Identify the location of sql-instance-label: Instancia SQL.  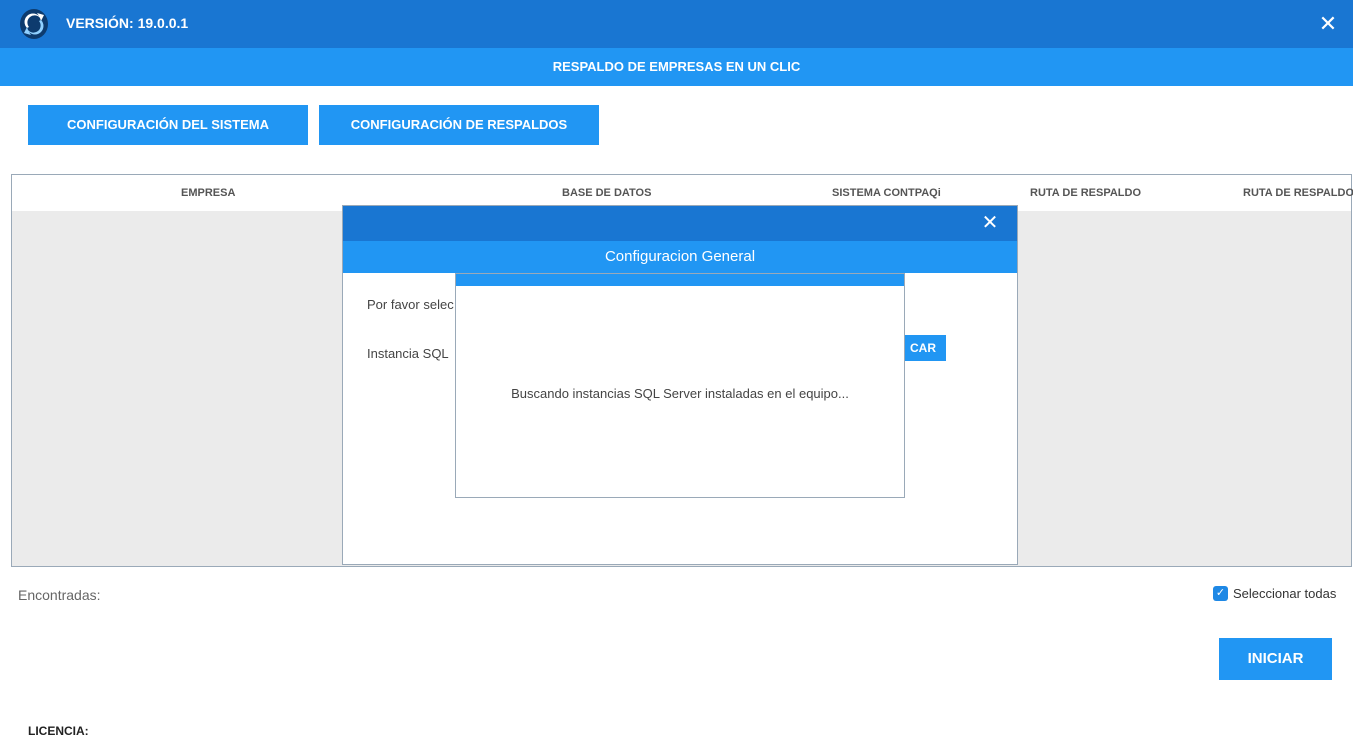
(408, 353).